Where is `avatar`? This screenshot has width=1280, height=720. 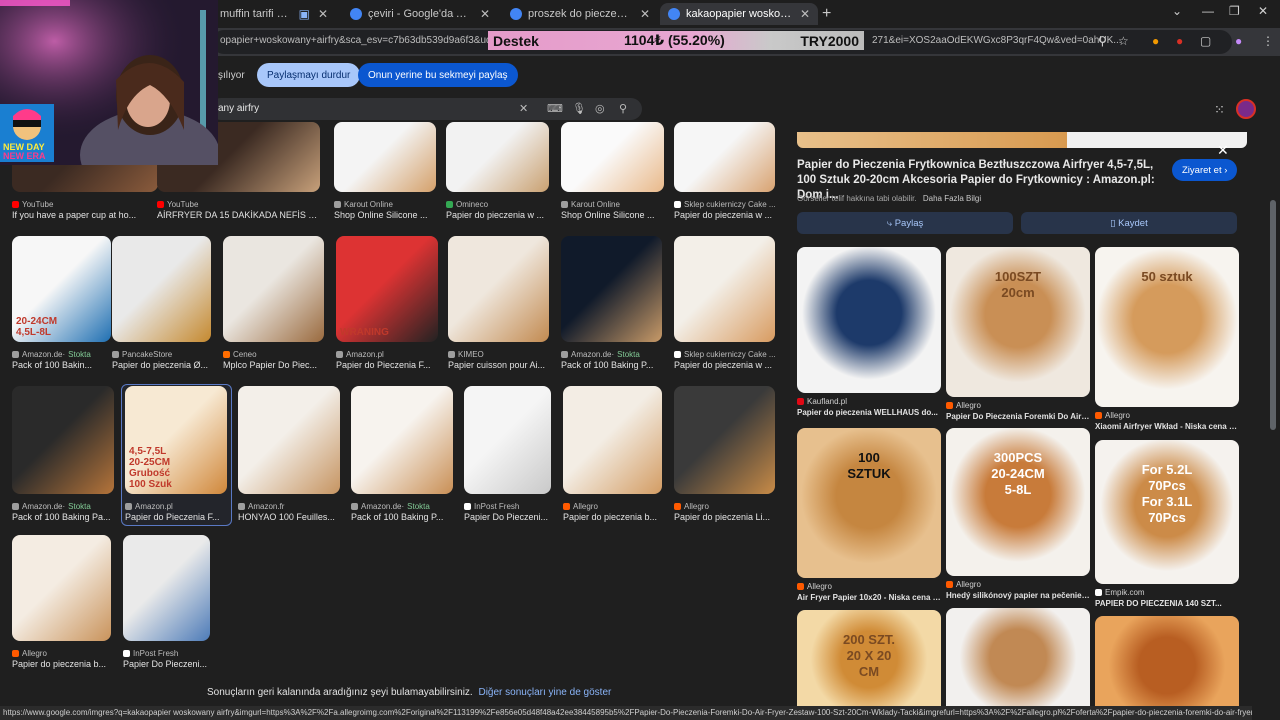 avatar is located at coordinates (1246, 109).